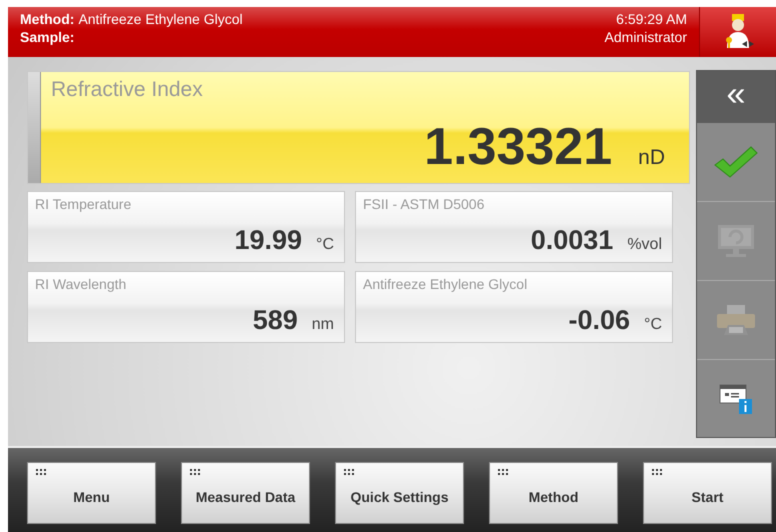  Describe the element at coordinates (323, 325) in the screenshot. I see `result-unit: nm` at that location.